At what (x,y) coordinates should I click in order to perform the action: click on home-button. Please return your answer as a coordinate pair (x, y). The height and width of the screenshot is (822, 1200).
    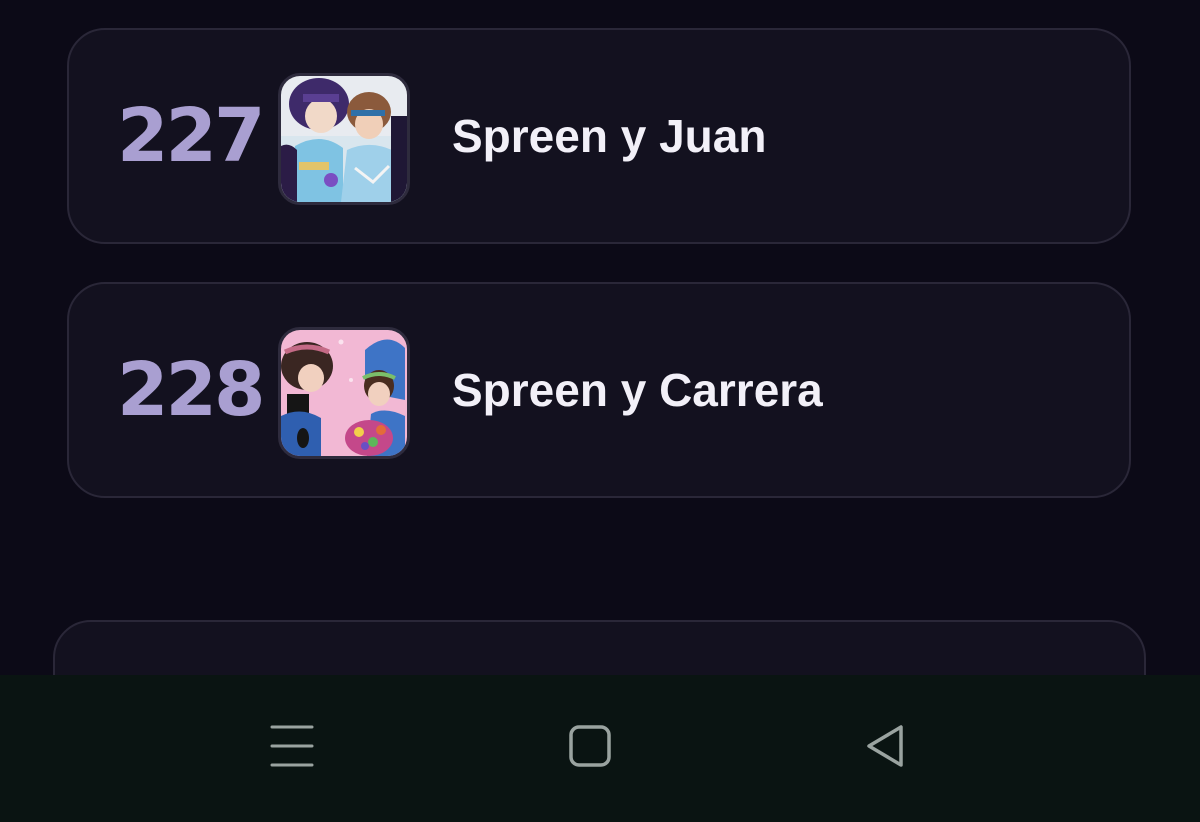
    Looking at the image, I should click on (590, 748).